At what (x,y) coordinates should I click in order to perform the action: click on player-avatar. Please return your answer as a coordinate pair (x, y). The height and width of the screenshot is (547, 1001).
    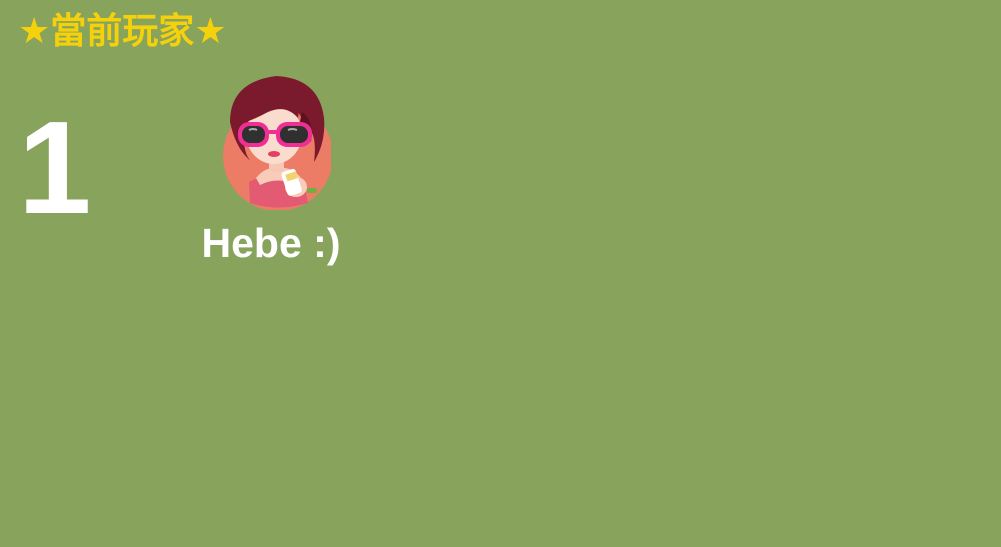
    Looking at the image, I should click on (274, 140).